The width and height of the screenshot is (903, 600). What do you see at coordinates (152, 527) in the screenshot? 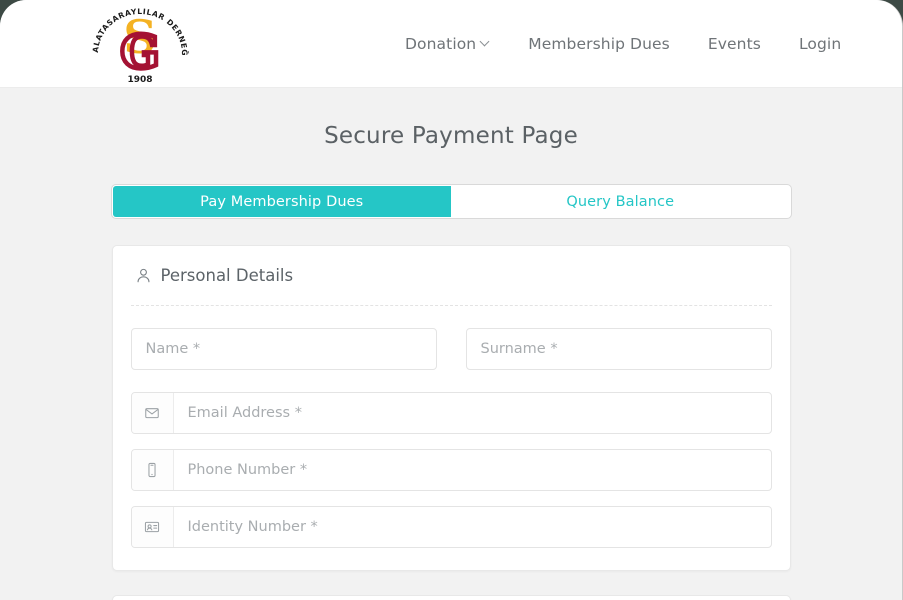
I see `id-card-icon` at bounding box center [152, 527].